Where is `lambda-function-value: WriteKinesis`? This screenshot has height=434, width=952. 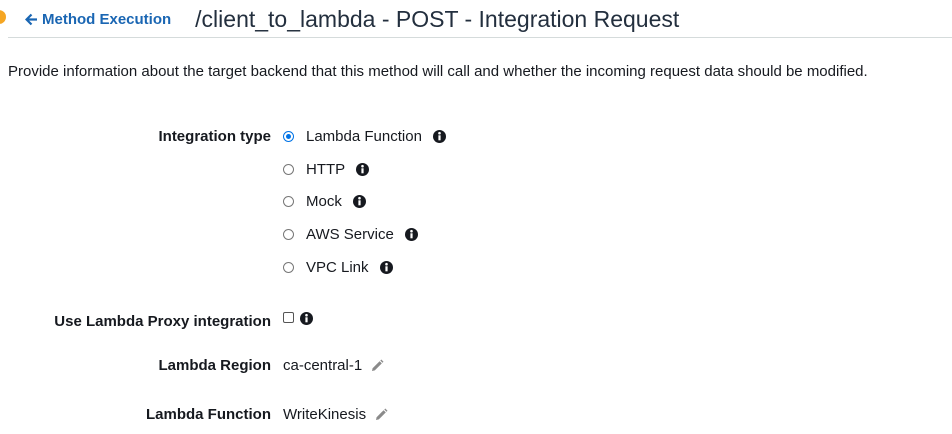 lambda-function-value: WriteKinesis is located at coordinates (325, 414).